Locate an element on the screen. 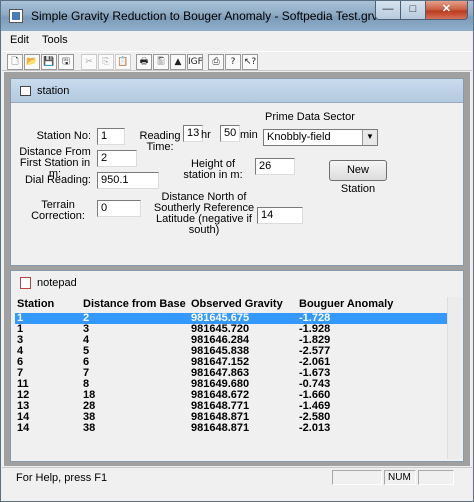  copy-icon: ⎘ is located at coordinates (106, 62).